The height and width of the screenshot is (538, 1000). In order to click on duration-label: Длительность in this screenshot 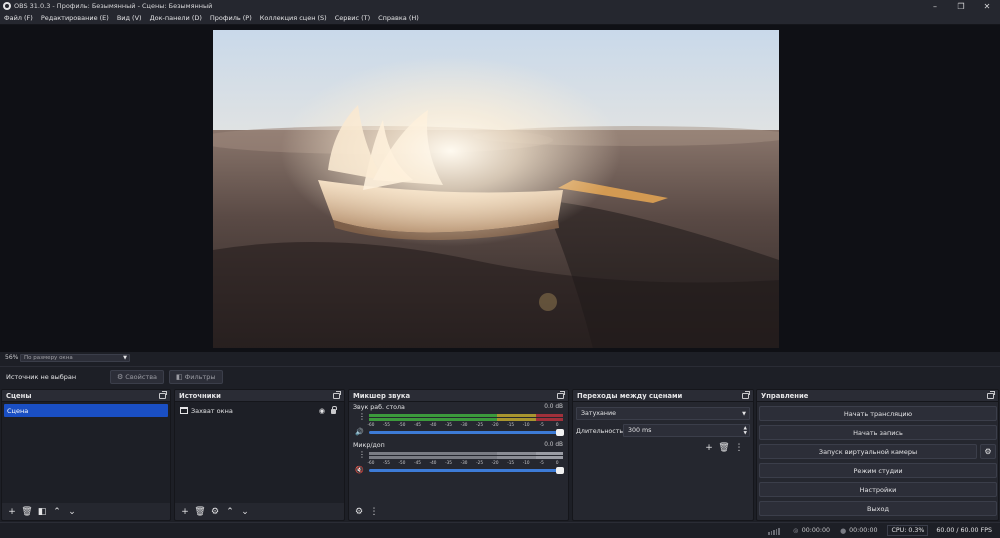, I will do `click(600, 431)`.